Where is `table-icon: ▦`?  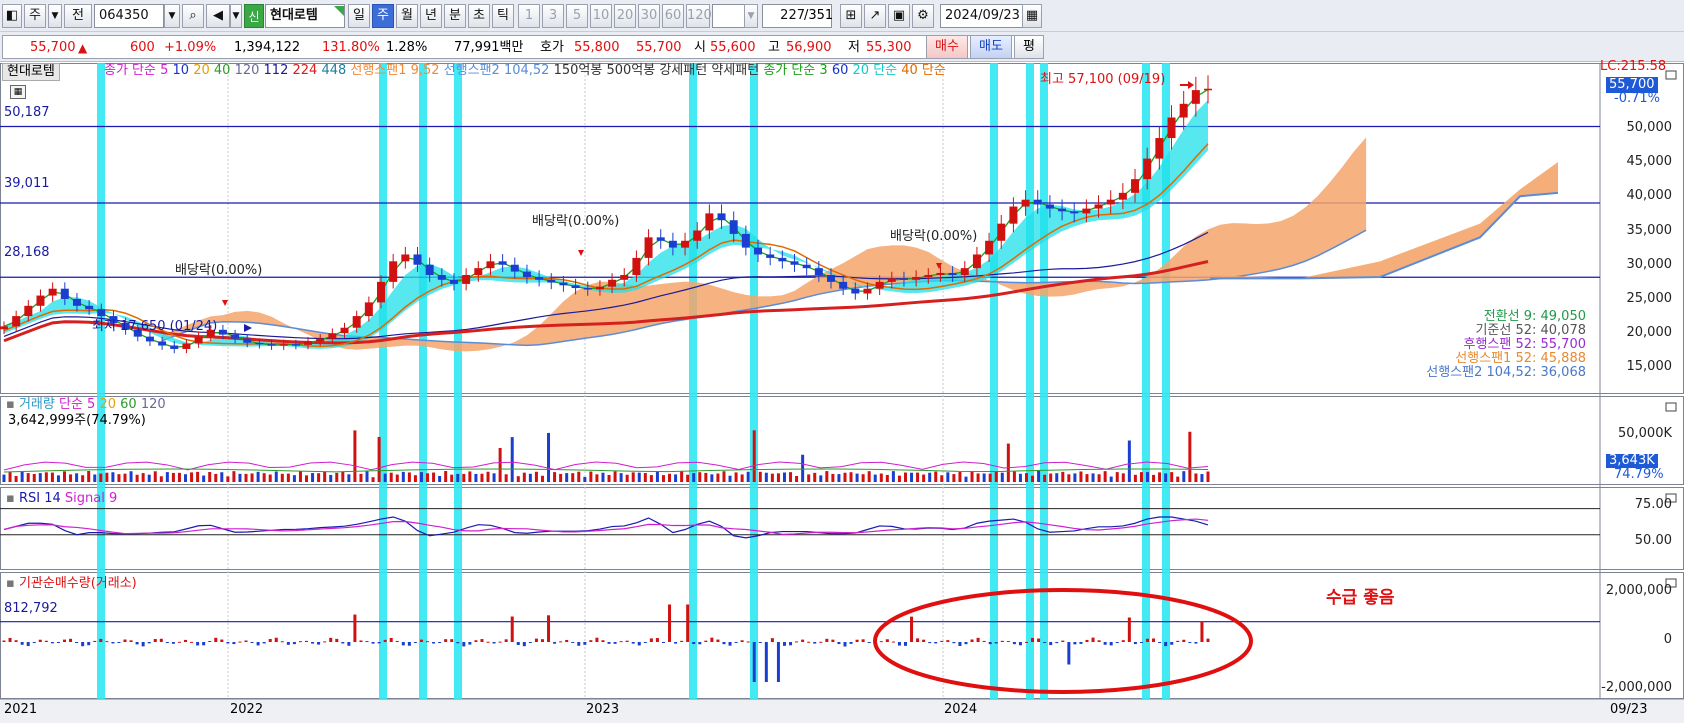 table-icon: ▦ is located at coordinates (18, 92).